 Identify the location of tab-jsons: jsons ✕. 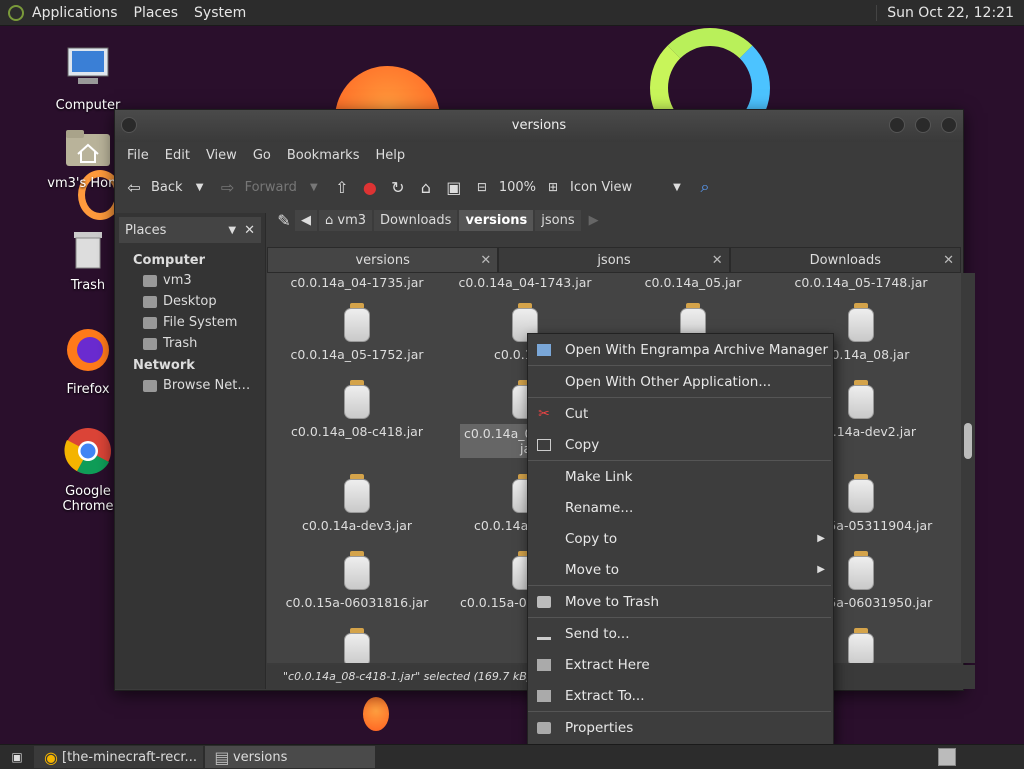
(614, 260).